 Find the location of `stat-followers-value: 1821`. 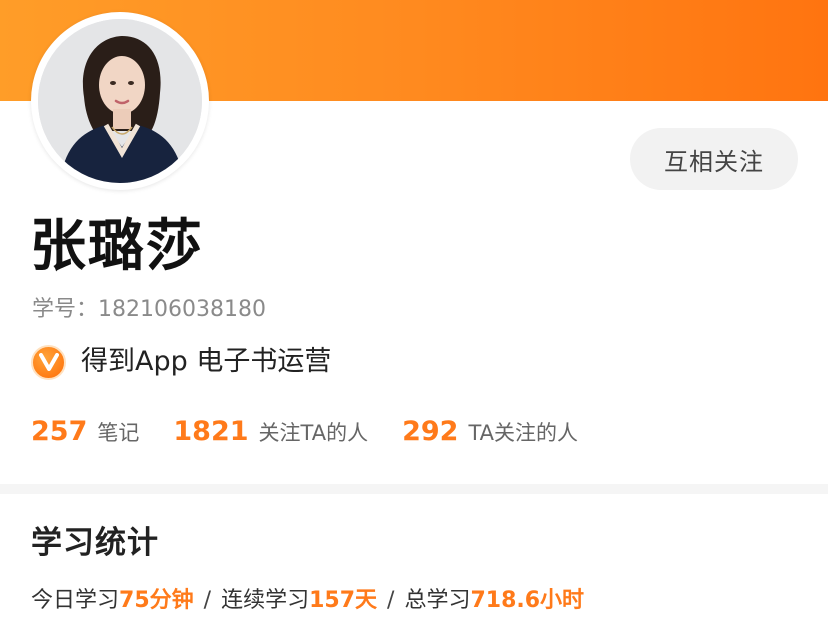

stat-followers-value: 1821 is located at coordinates (211, 431).